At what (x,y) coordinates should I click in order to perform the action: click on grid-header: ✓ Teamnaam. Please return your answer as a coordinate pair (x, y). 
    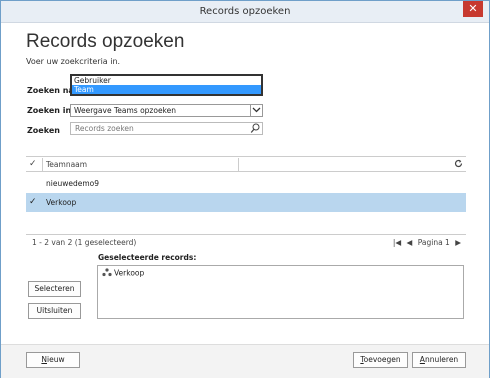
    Looking at the image, I should click on (246, 164).